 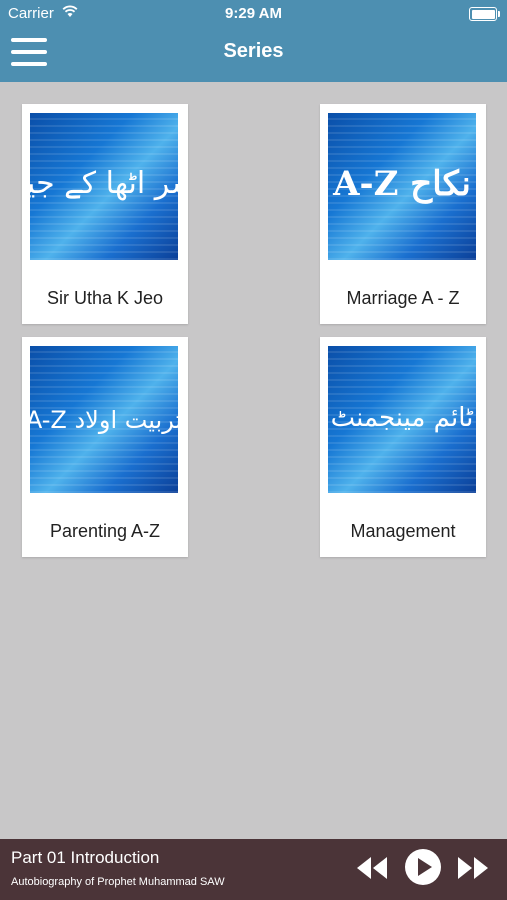 What do you see at coordinates (372, 870) in the screenshot?
I see `rewind-icon` at bounding box center [372, 870].